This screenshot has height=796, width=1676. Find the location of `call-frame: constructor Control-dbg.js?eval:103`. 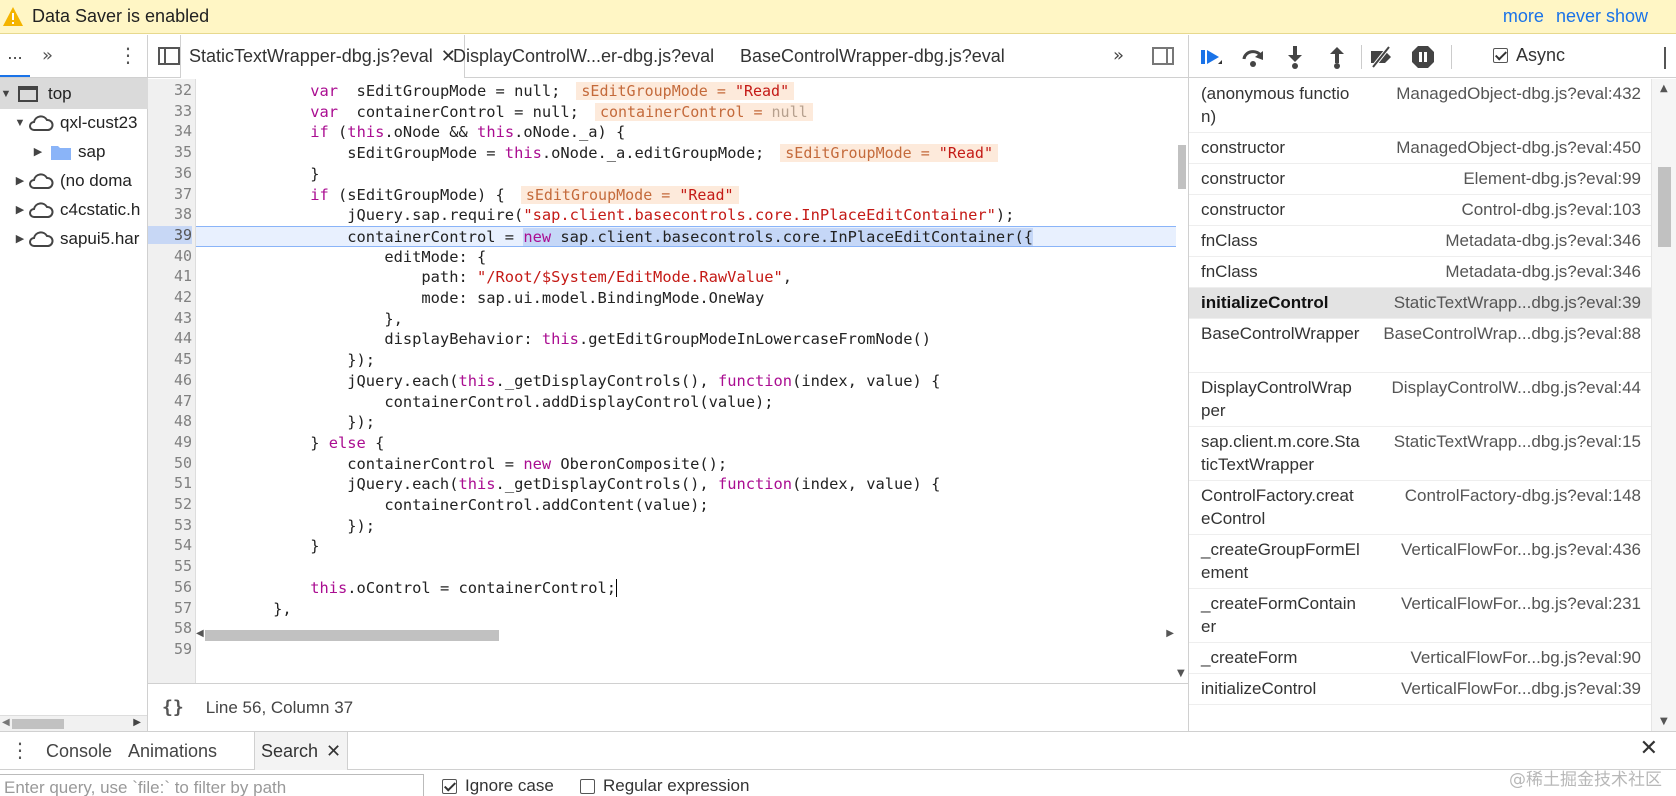

call-frame: constructor Control-dbg.js?eval:103 is located at coordinates (1420, 210).